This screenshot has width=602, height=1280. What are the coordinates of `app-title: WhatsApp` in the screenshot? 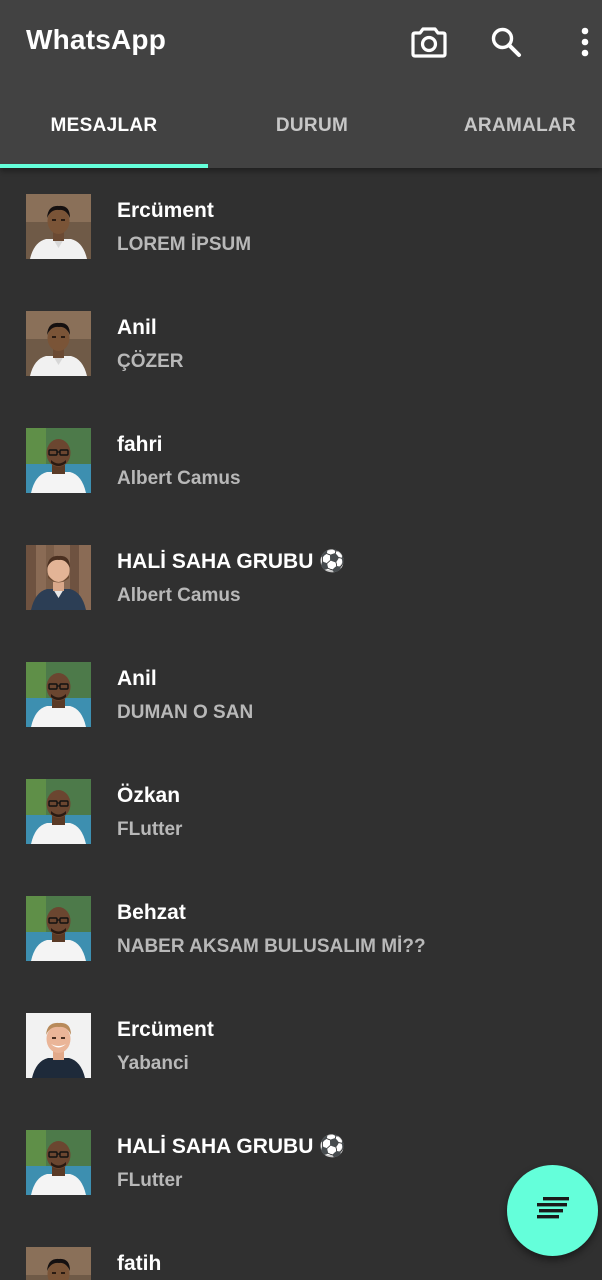 It's located at (96, 39).